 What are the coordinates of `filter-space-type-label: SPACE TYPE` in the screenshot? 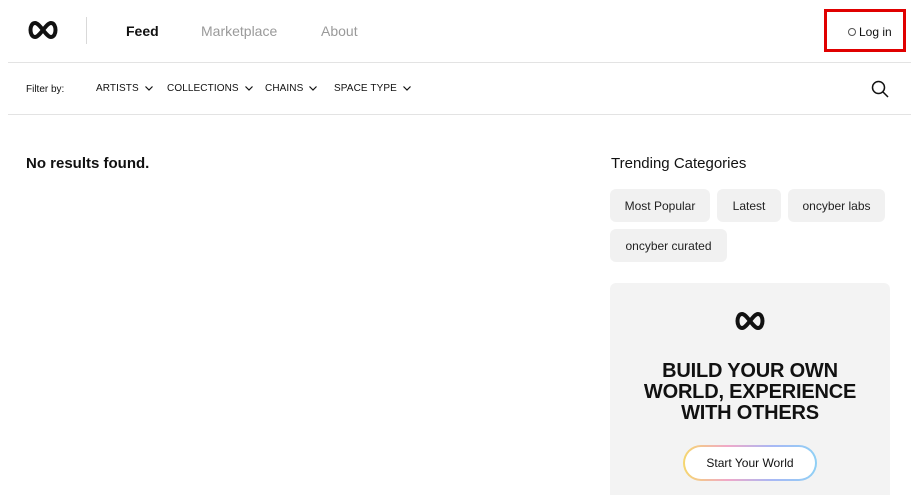 It's located at (365, 88).